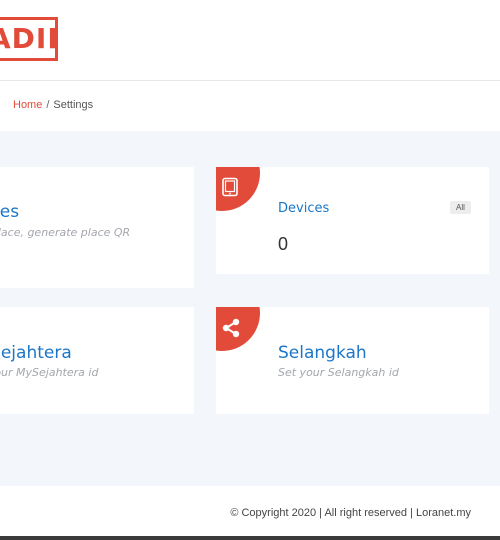  I want to click on tablet-icon, so click(230, 187).